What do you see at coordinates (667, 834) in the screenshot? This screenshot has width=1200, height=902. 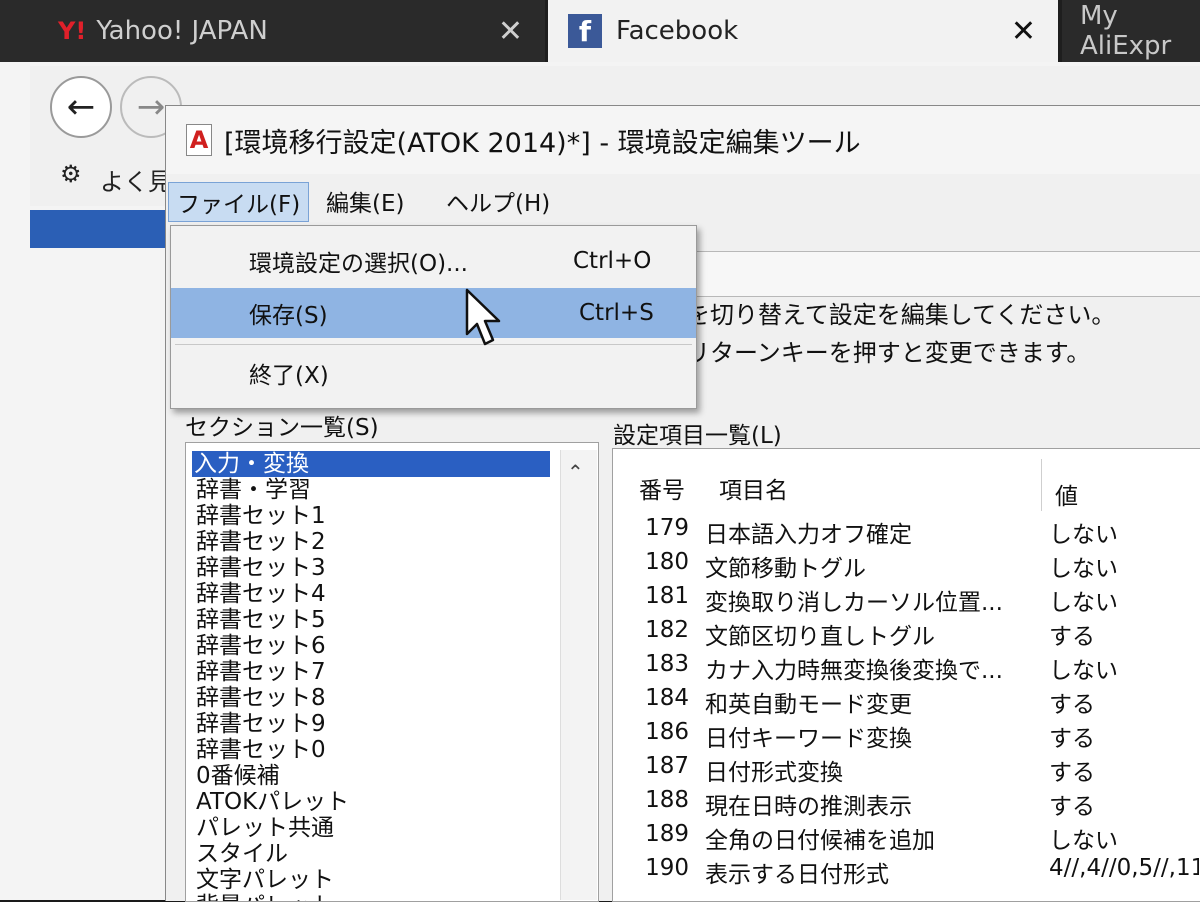 I see `setting-number: 189` at bounding box center [667, 834].